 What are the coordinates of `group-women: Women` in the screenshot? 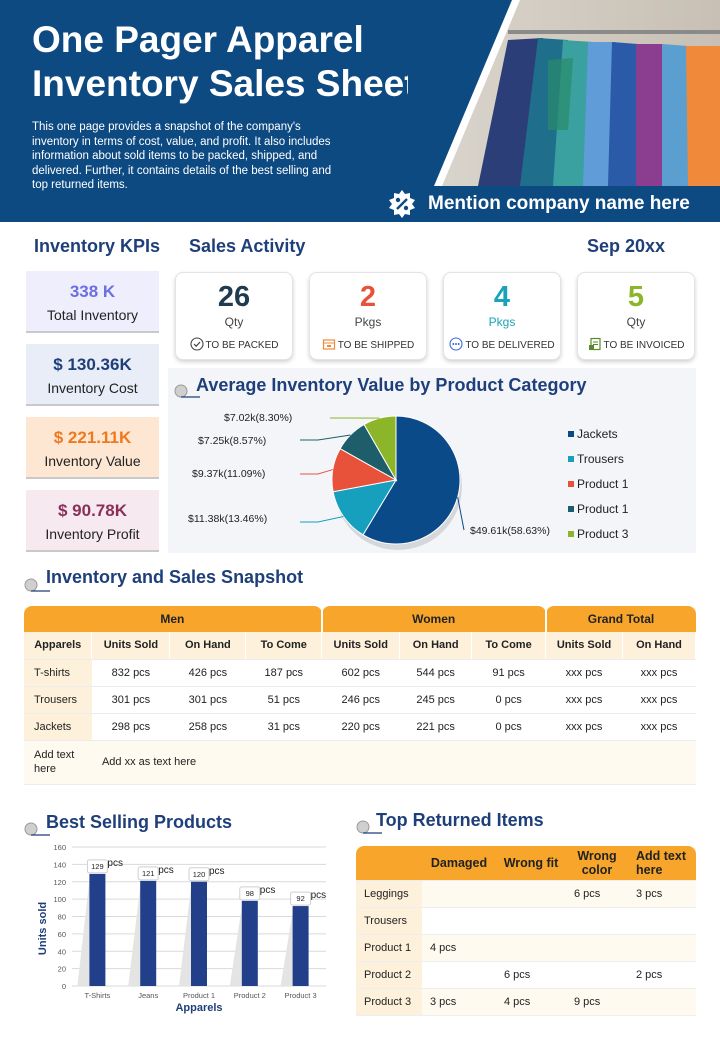 It's located at (434, 619).